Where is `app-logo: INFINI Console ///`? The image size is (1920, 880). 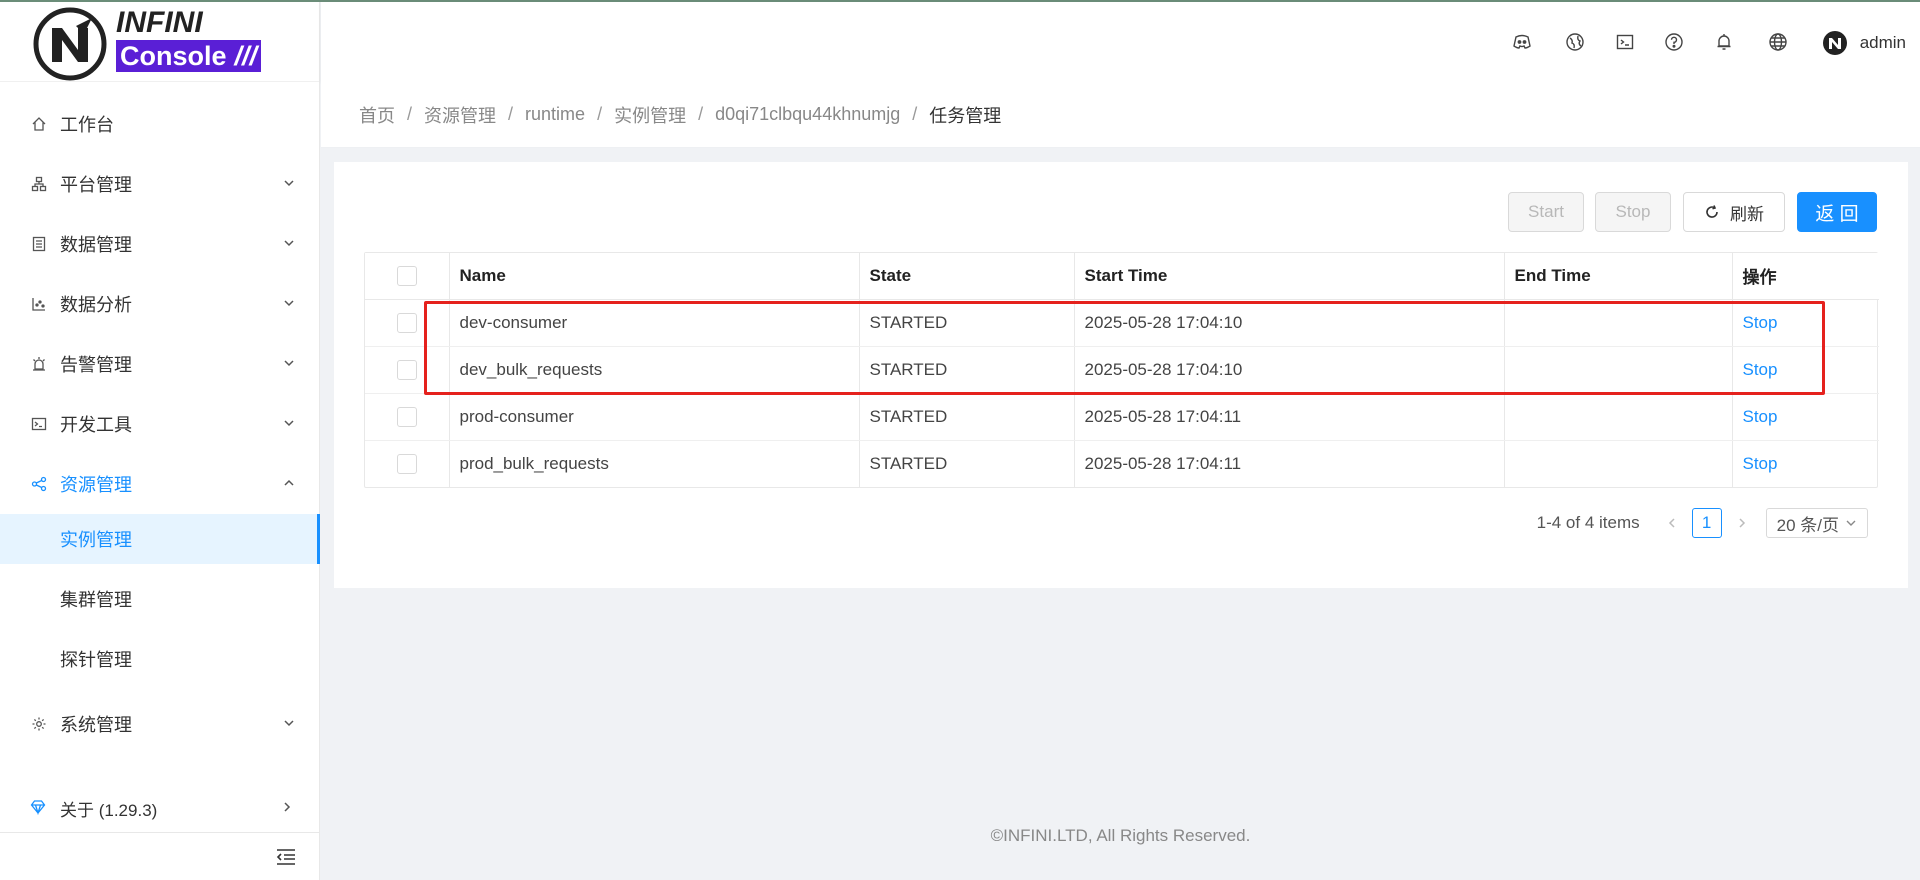
app-logo: INFINI Console /// is located at coordinates (159, 42).